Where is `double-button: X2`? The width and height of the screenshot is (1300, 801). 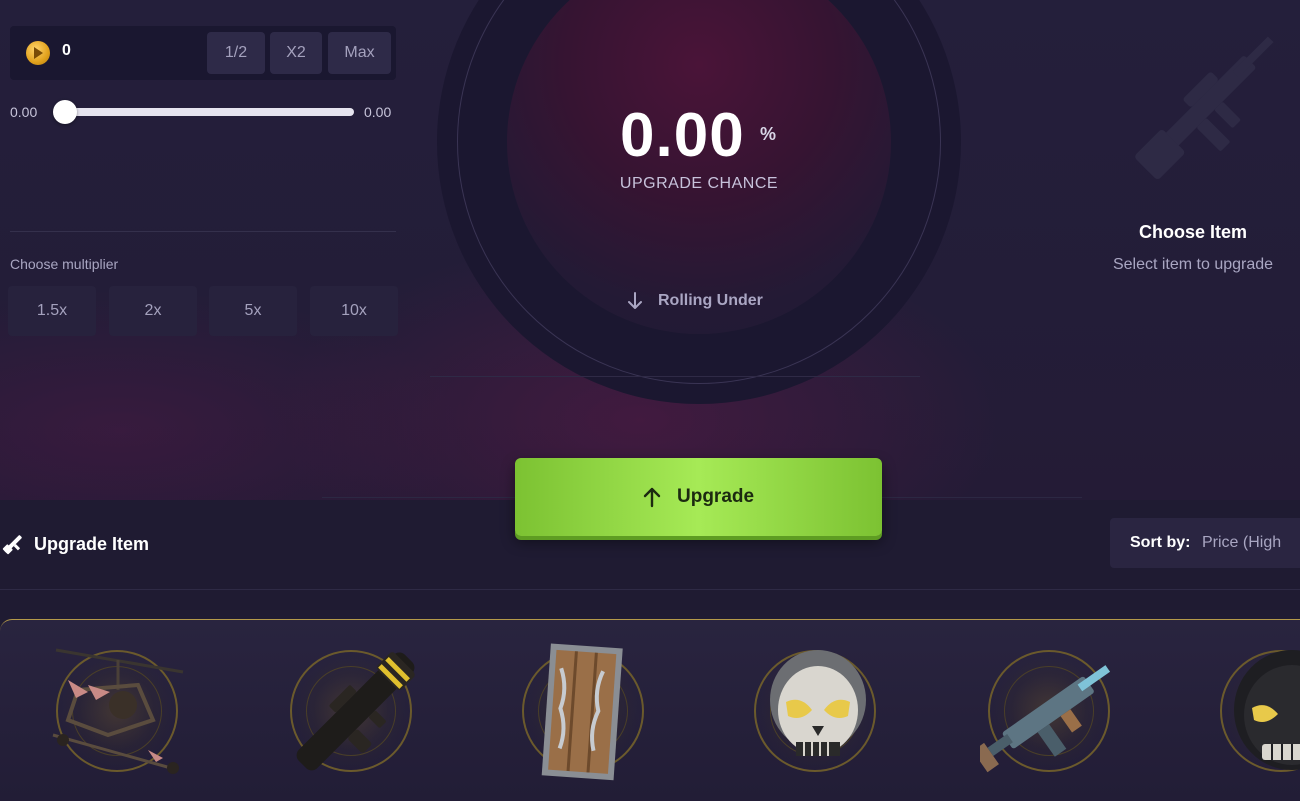 double-button: X2 is located at coordinates (296, 53).